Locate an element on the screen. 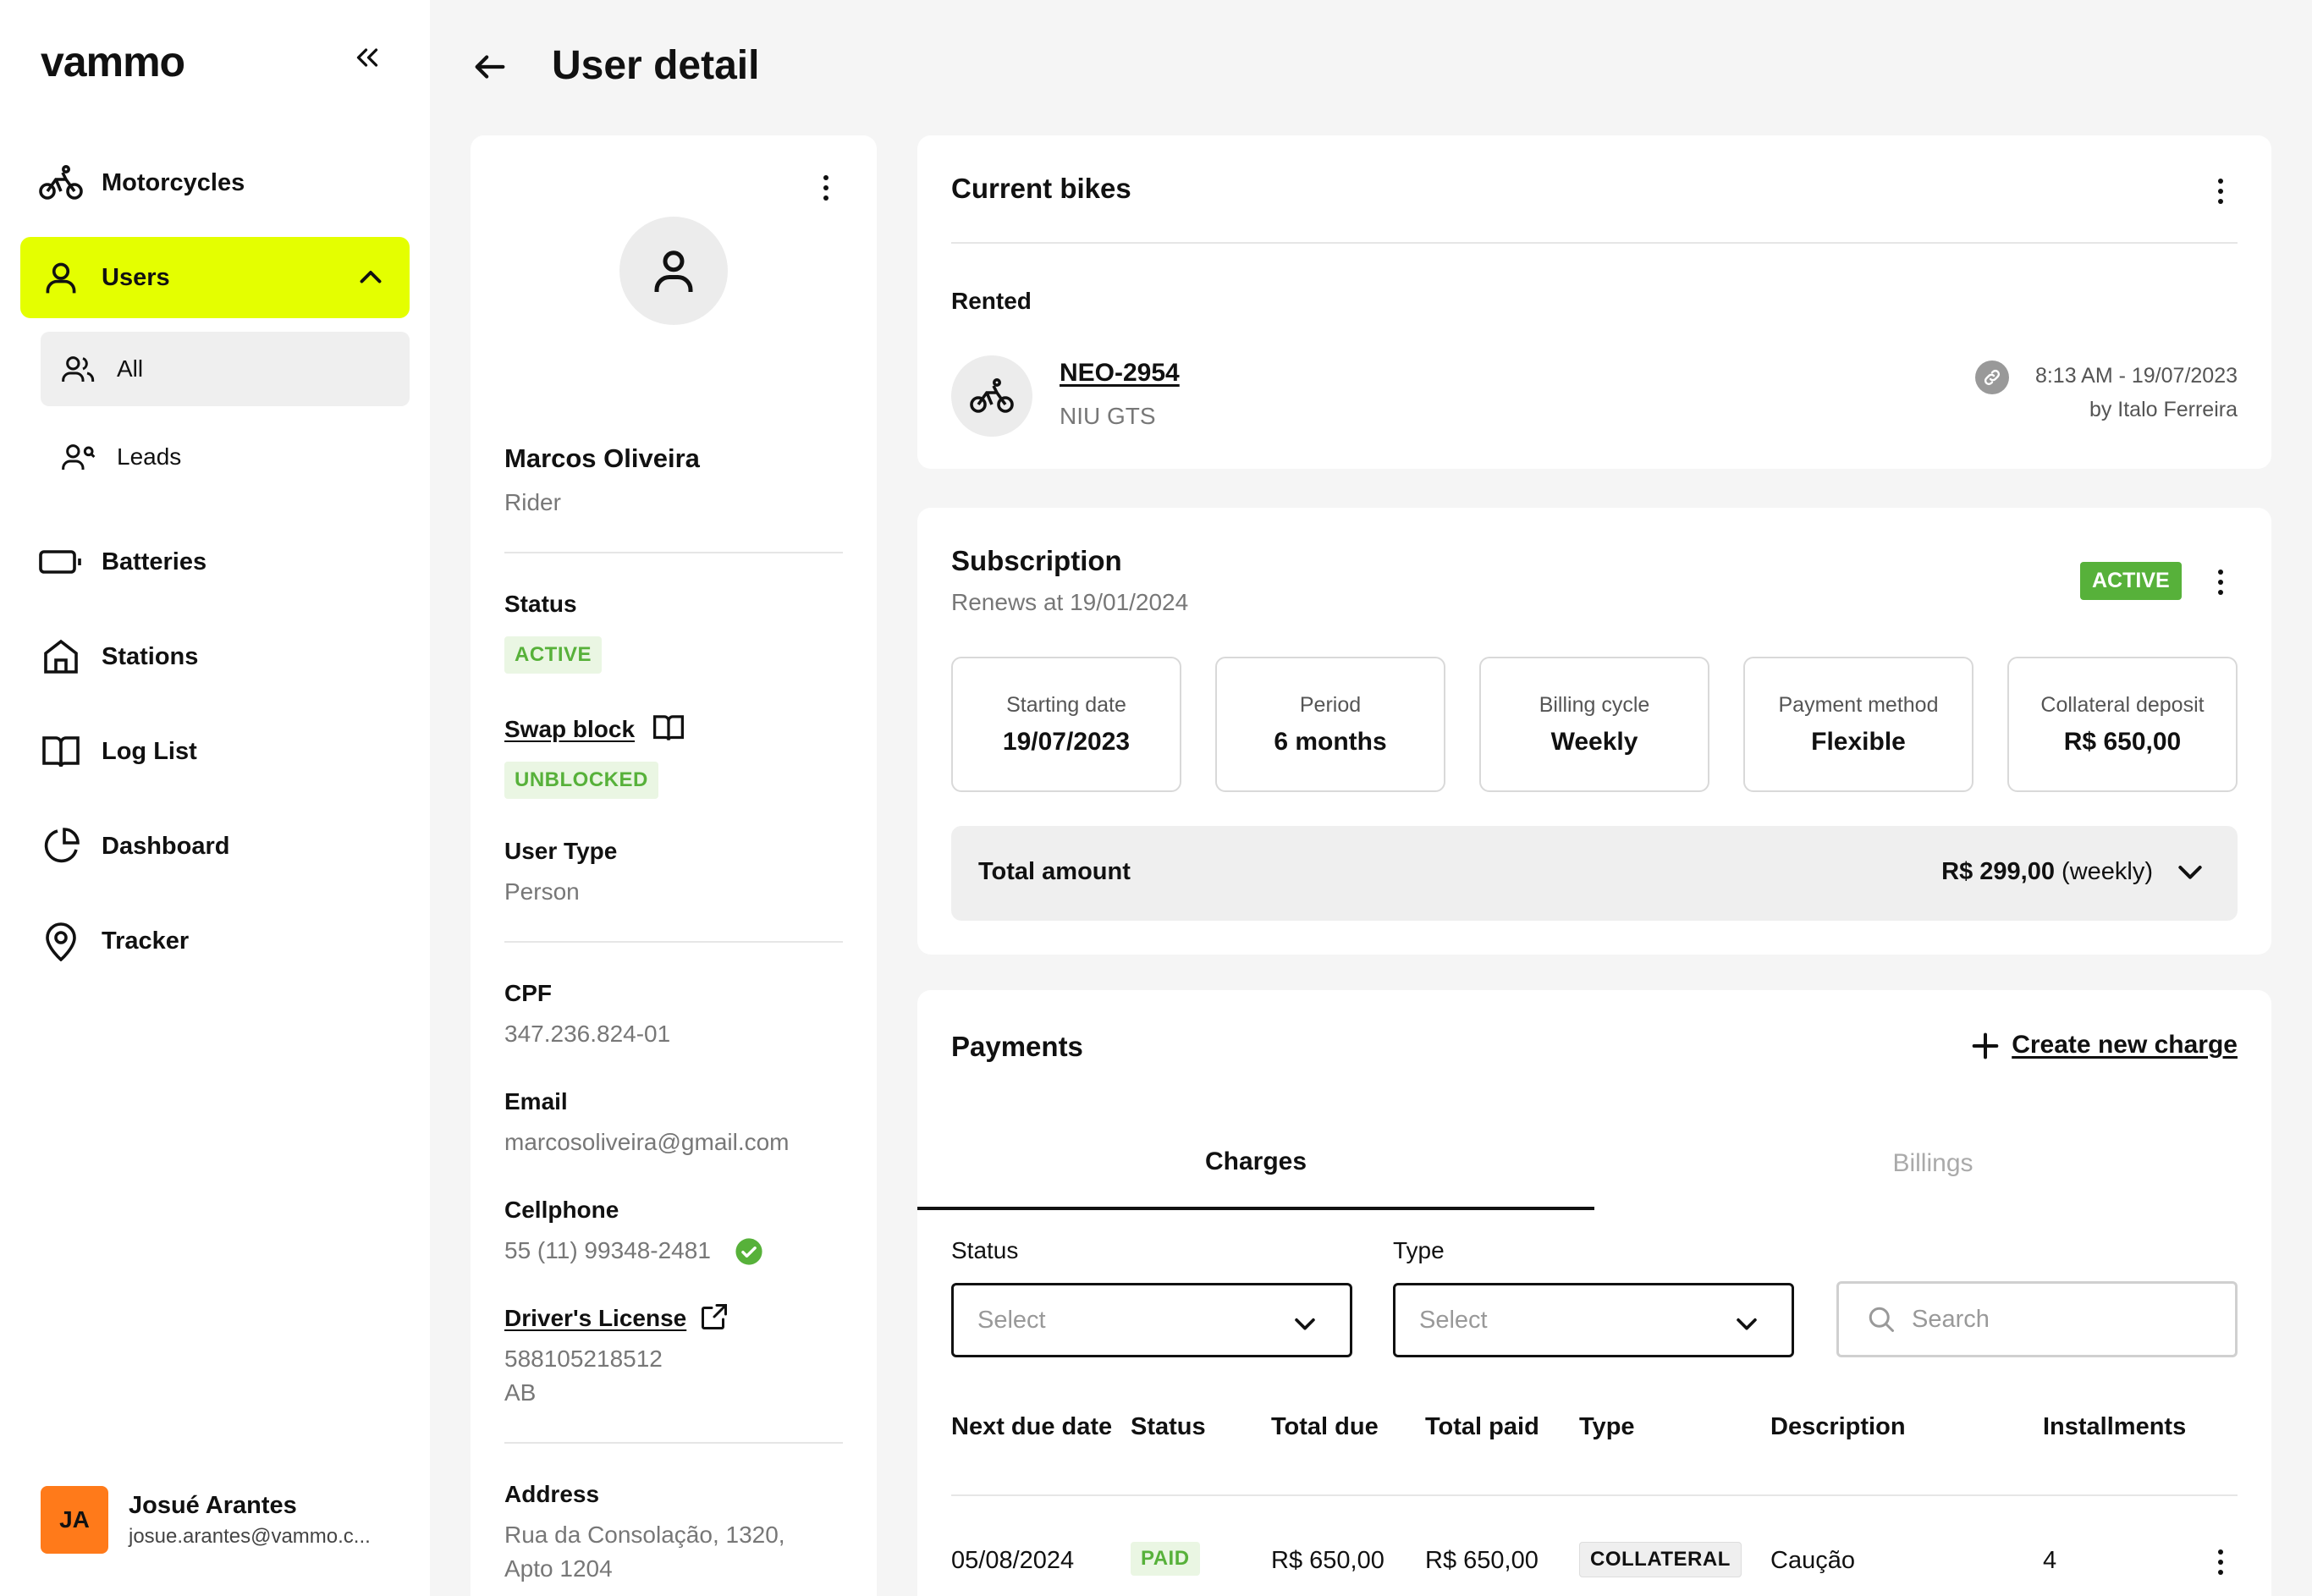 Image resolution: width=2312 pixels, height=1596 pixels. pie-chart-icon is located at coordinates (61, 846).